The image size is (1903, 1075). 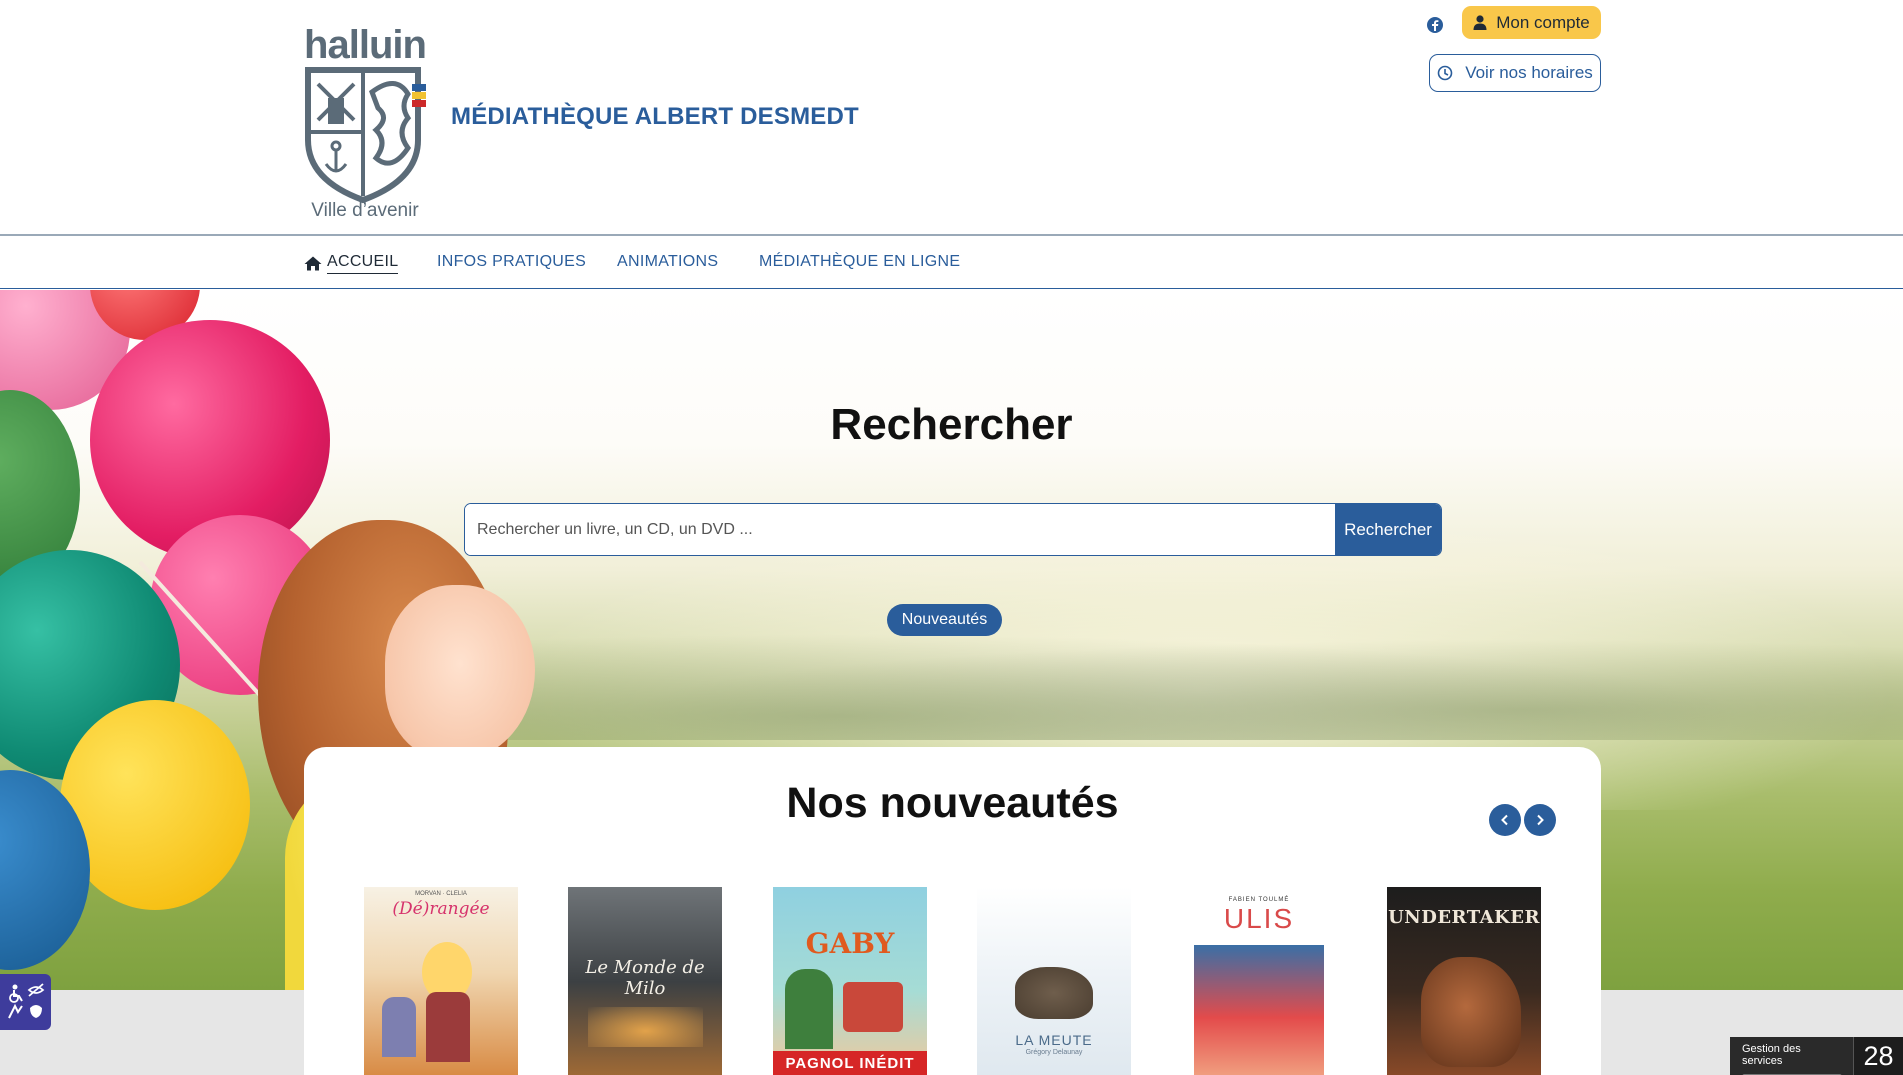 I want to click on nav-label-animations: ANIMATIONS, so click(x=668, y=261).